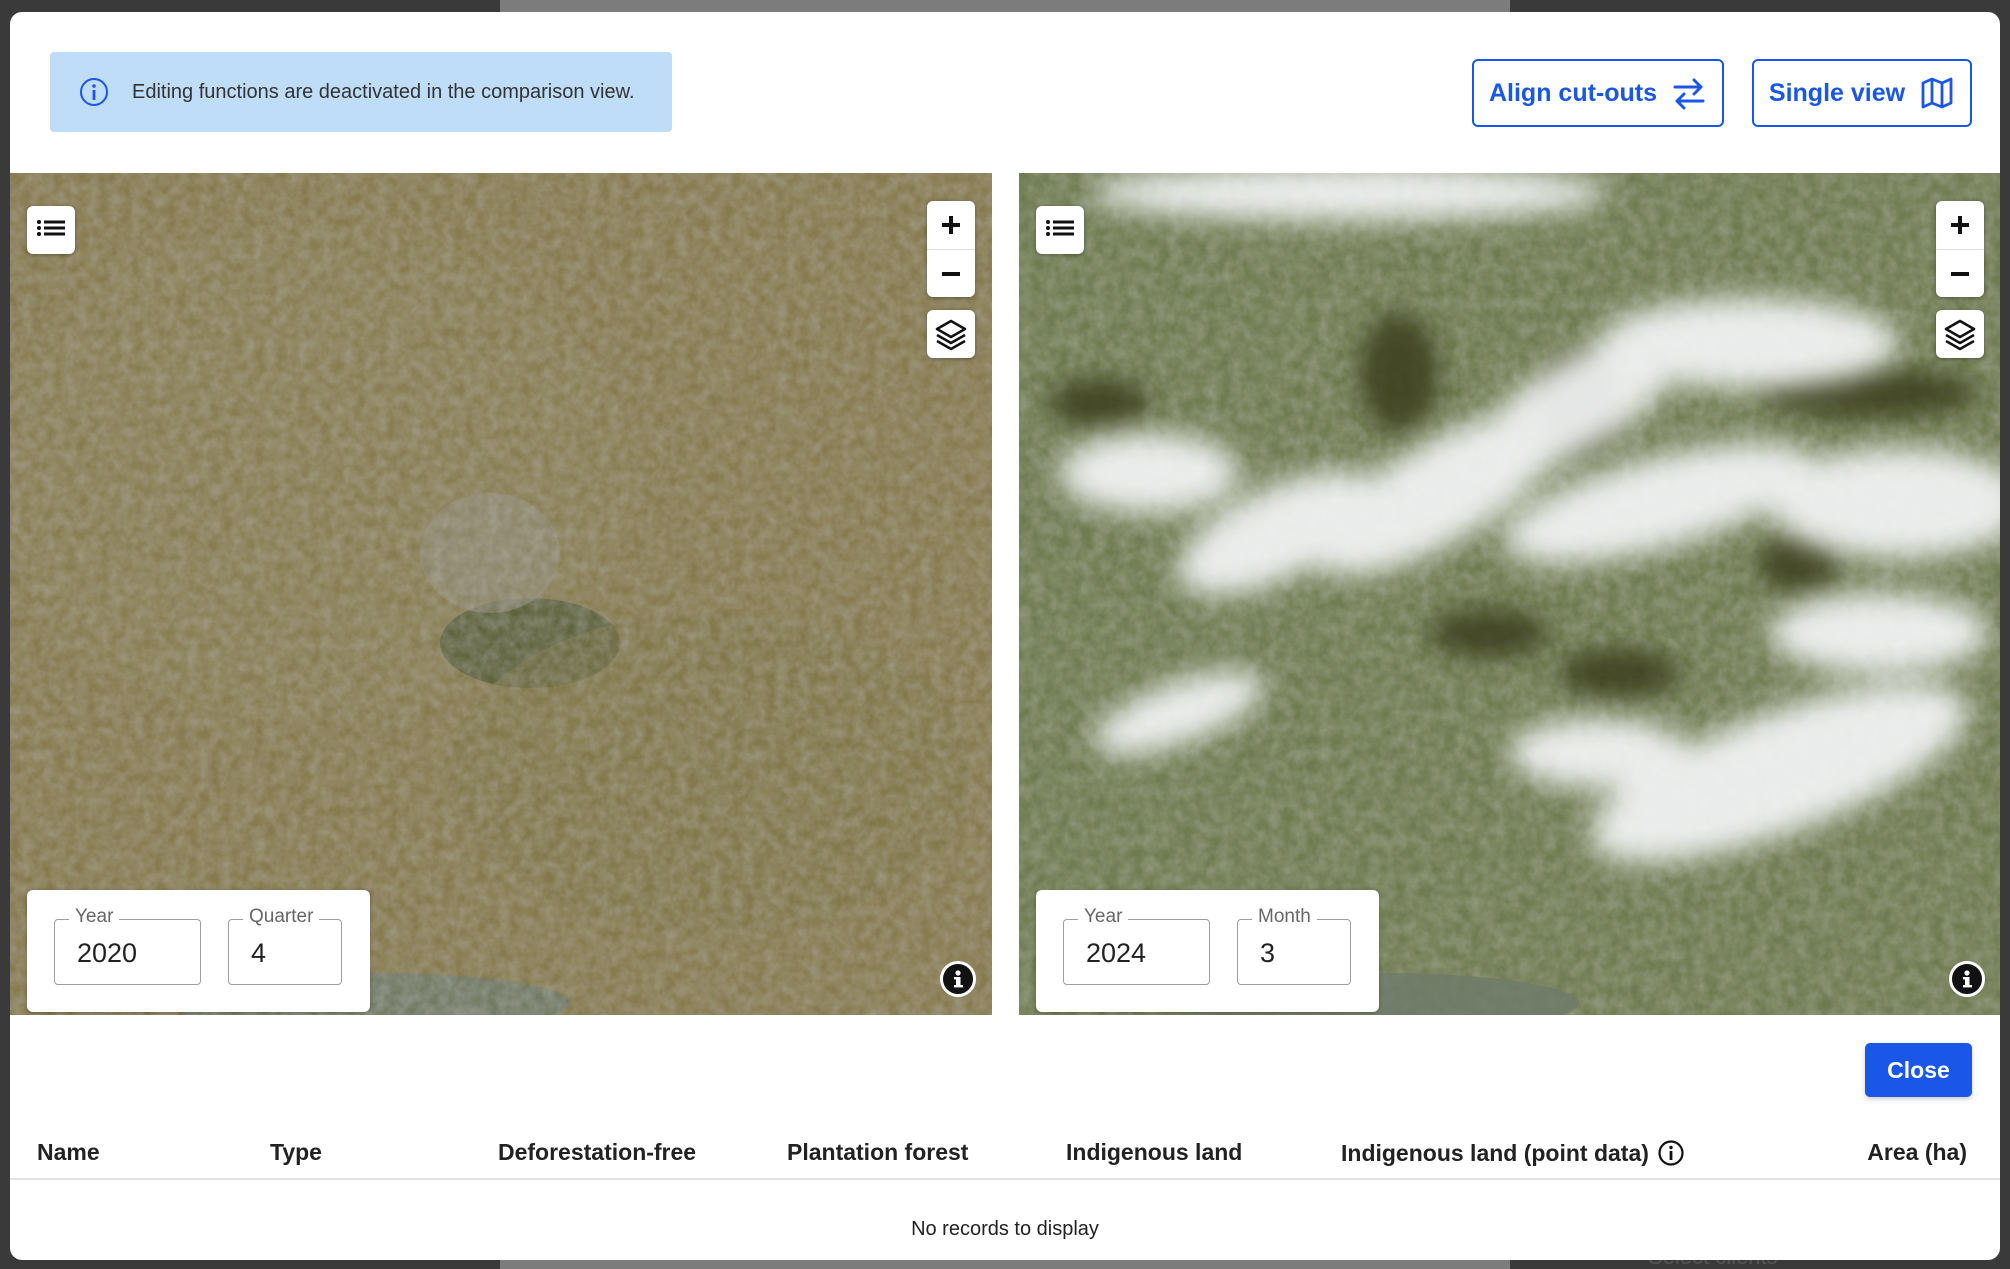 The image size is (2010, 1269). What do you see at coordinates (285, 945) in the screenshot?
I see `quarter-select-left: Quarter 4` at bounding box center [285, 945].